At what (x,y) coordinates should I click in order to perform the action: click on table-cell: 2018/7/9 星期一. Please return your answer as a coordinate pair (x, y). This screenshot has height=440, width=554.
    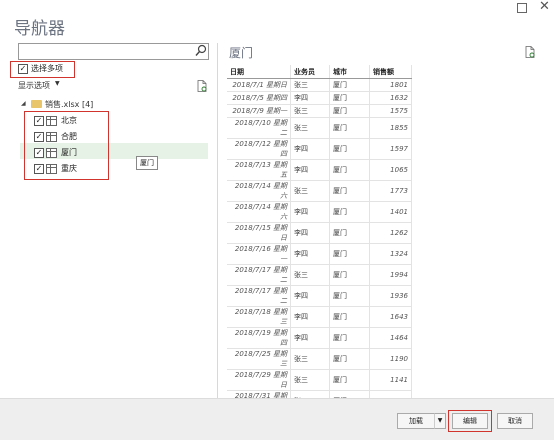
    Looking at the image, I should click on (259, 111).